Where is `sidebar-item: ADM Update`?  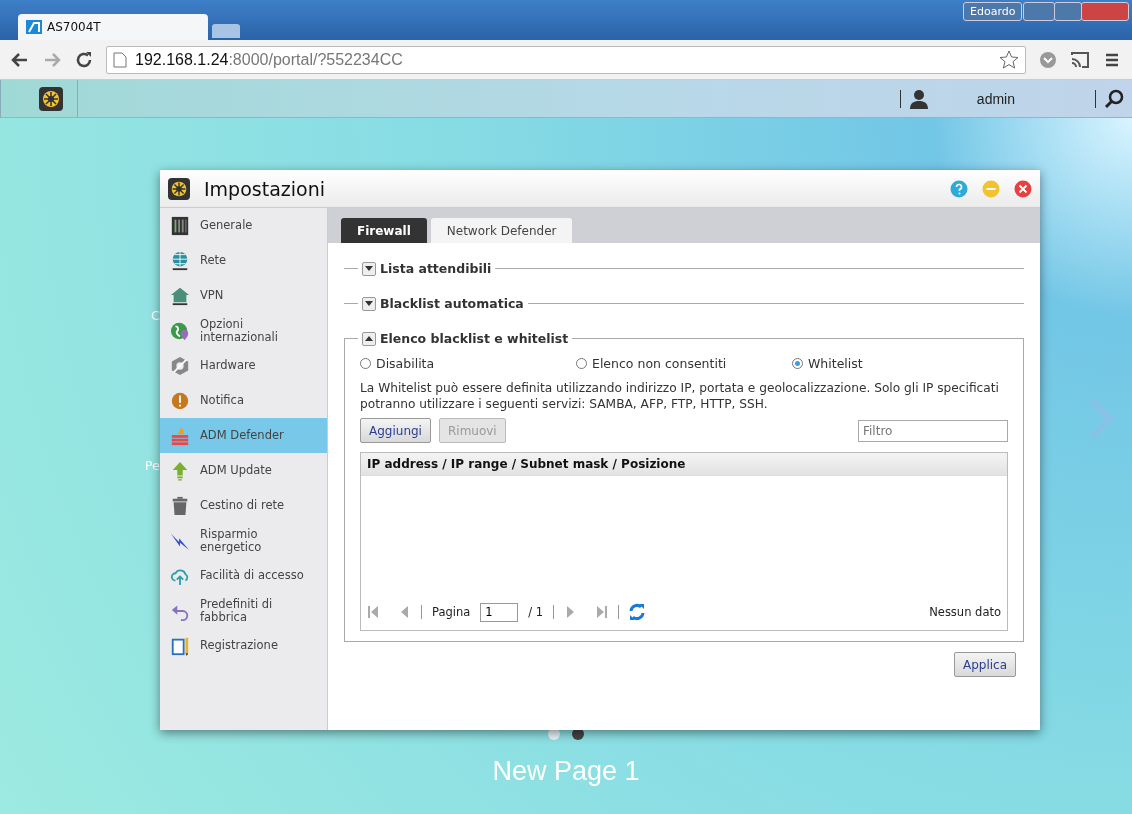 sidebar-item: ADM Update is located at coordinates (243, 470).